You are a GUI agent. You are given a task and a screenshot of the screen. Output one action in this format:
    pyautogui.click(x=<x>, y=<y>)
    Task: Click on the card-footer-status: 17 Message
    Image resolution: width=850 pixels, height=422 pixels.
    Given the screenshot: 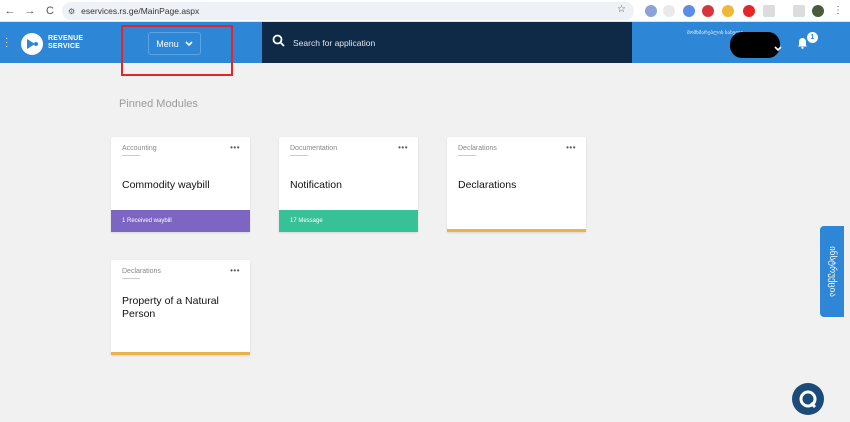 What is the action you would take?
    pyautogui.click(x=348, y=221)
    